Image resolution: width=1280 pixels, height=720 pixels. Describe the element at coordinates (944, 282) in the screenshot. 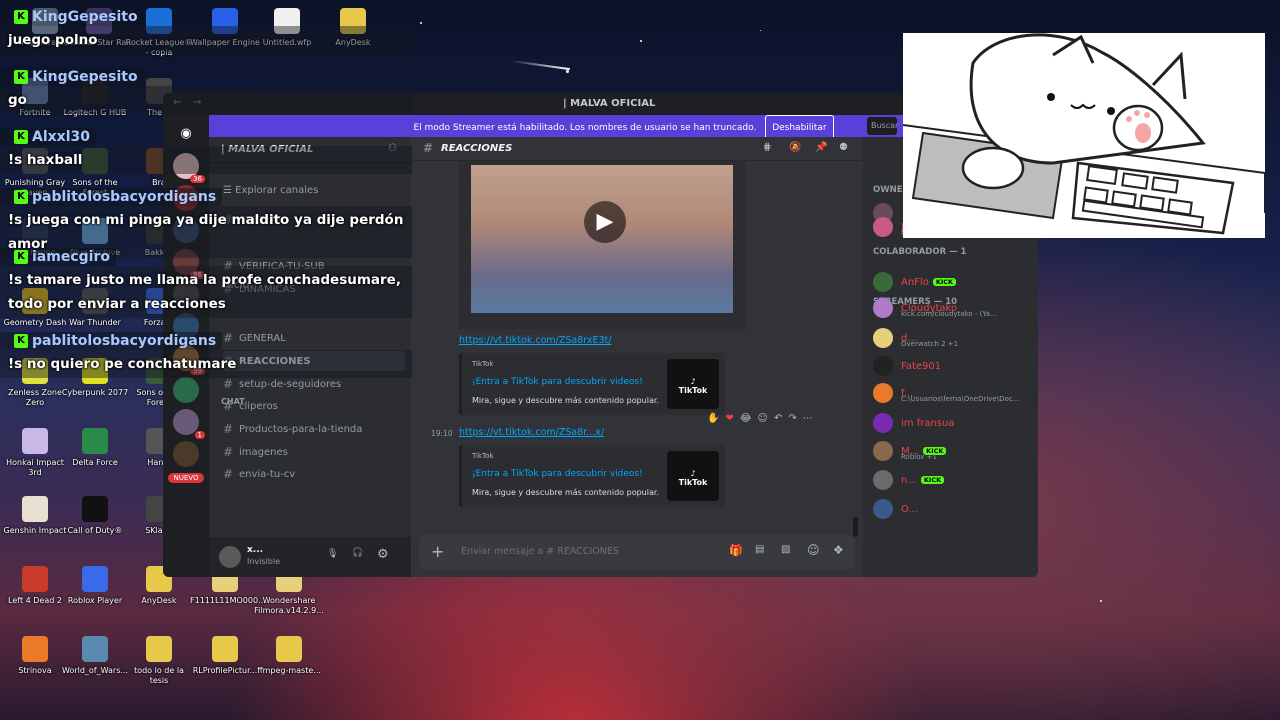

I see `kick-badge: KICK` at that location.